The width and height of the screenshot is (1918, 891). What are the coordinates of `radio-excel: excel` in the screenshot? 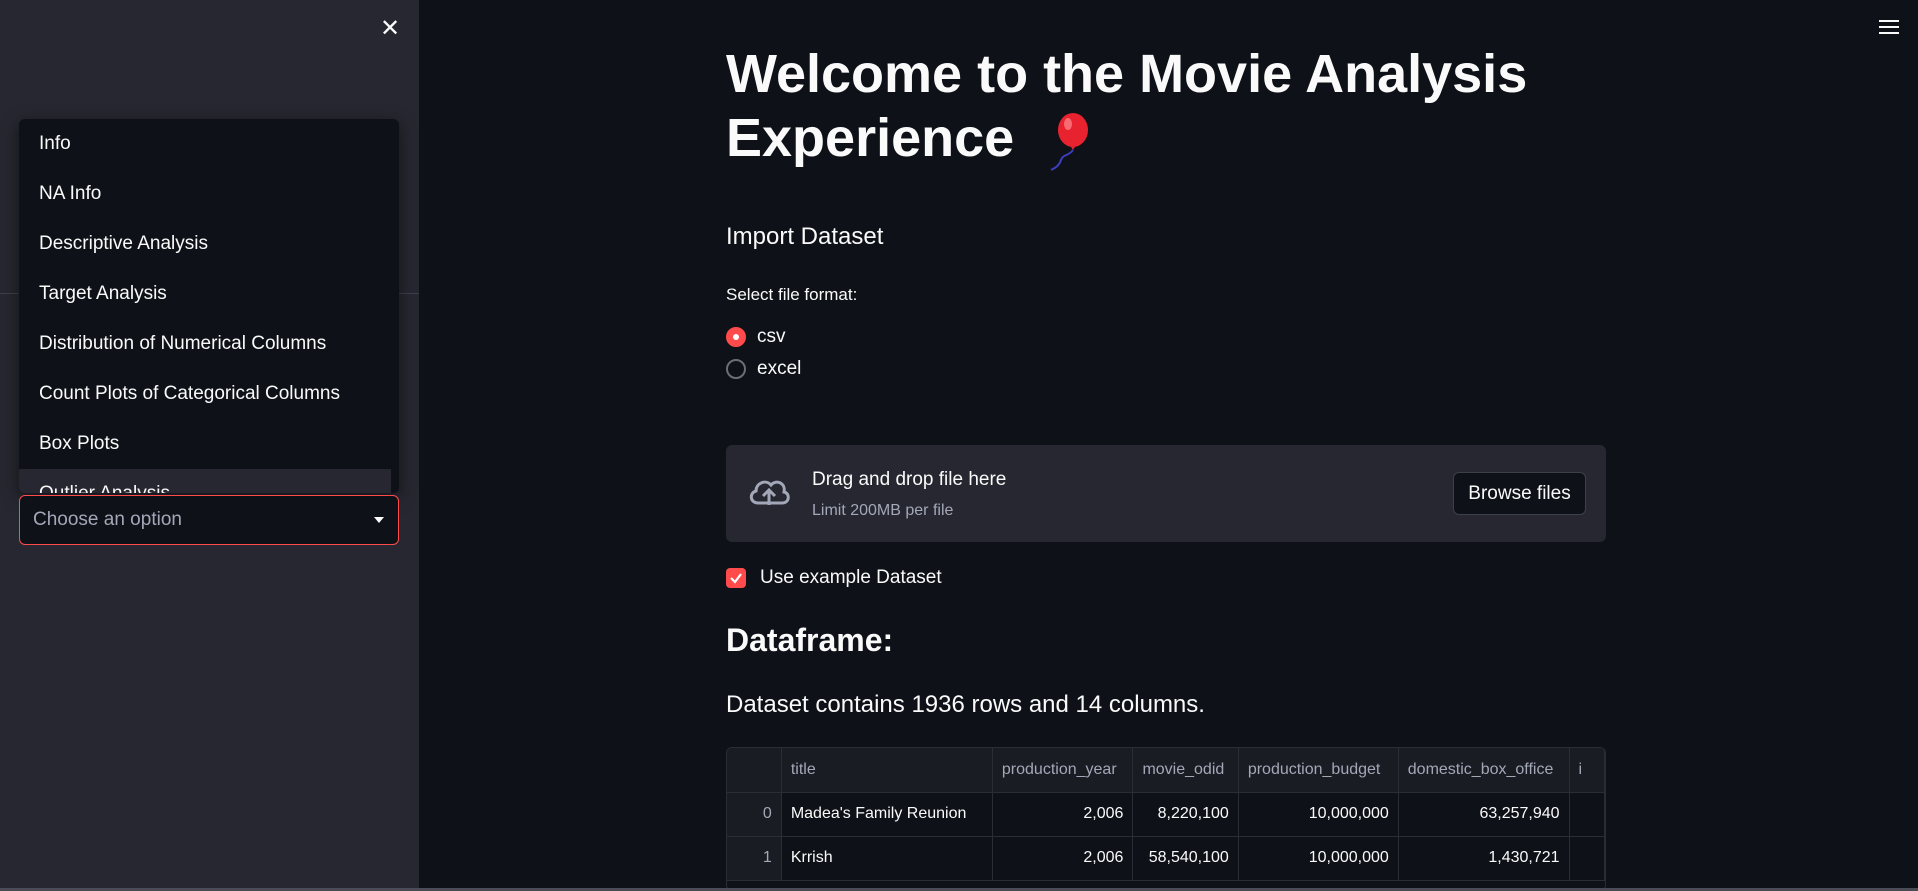 It's located at (763, 369).